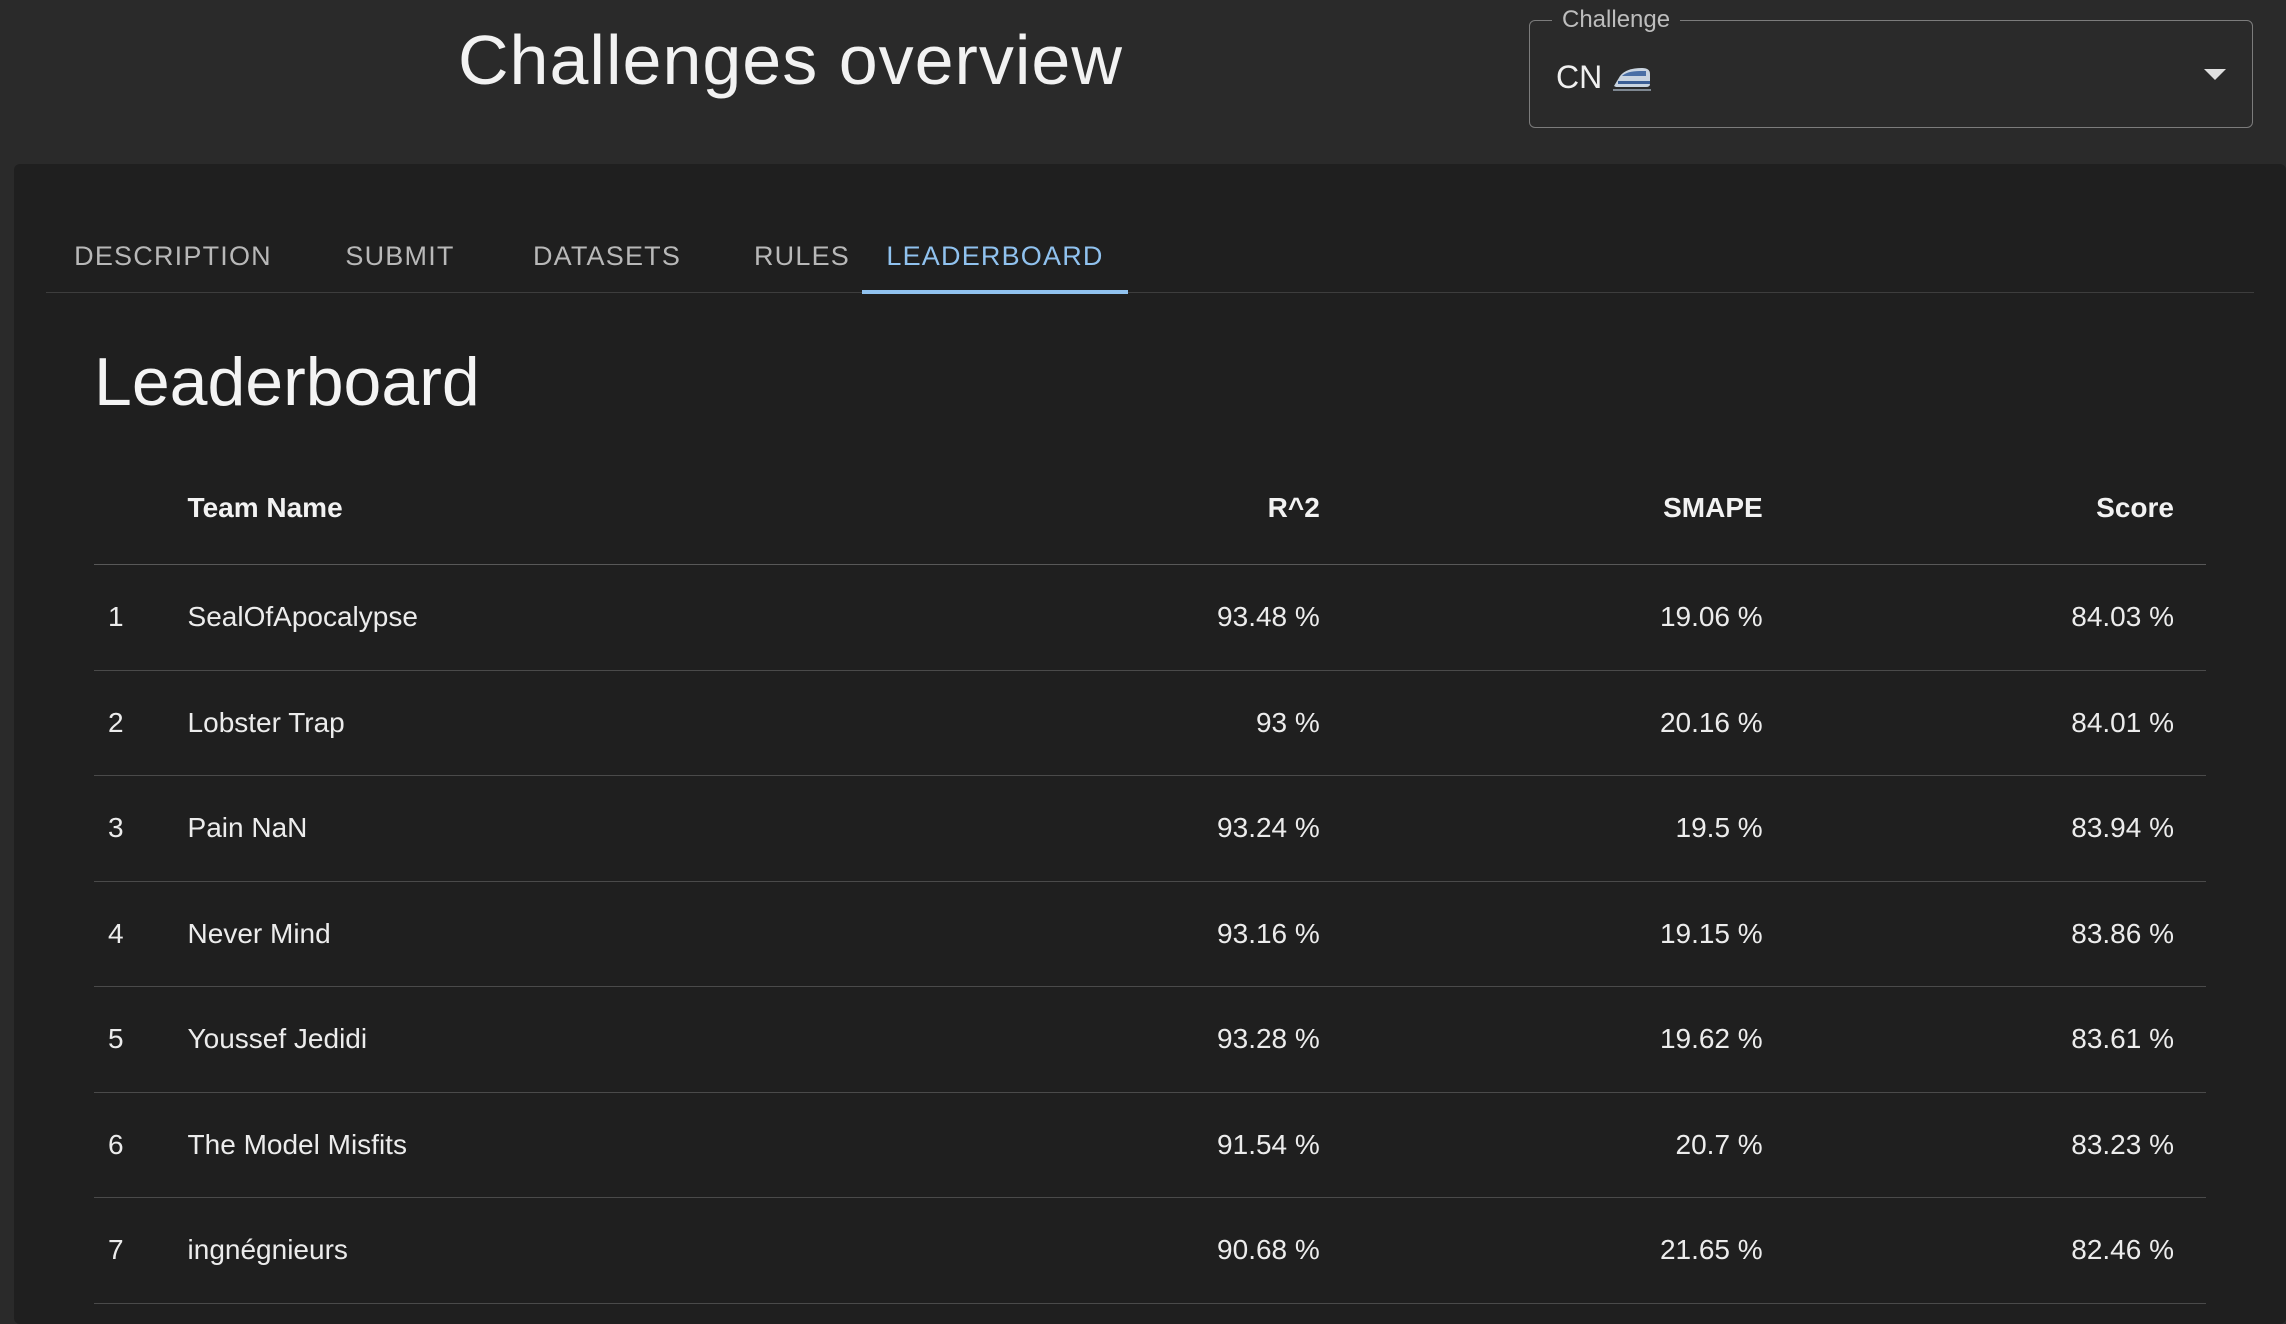 This screenshot has height=1324, width=2286. I want to click on tab-rules: RULES, so click(802, 256).